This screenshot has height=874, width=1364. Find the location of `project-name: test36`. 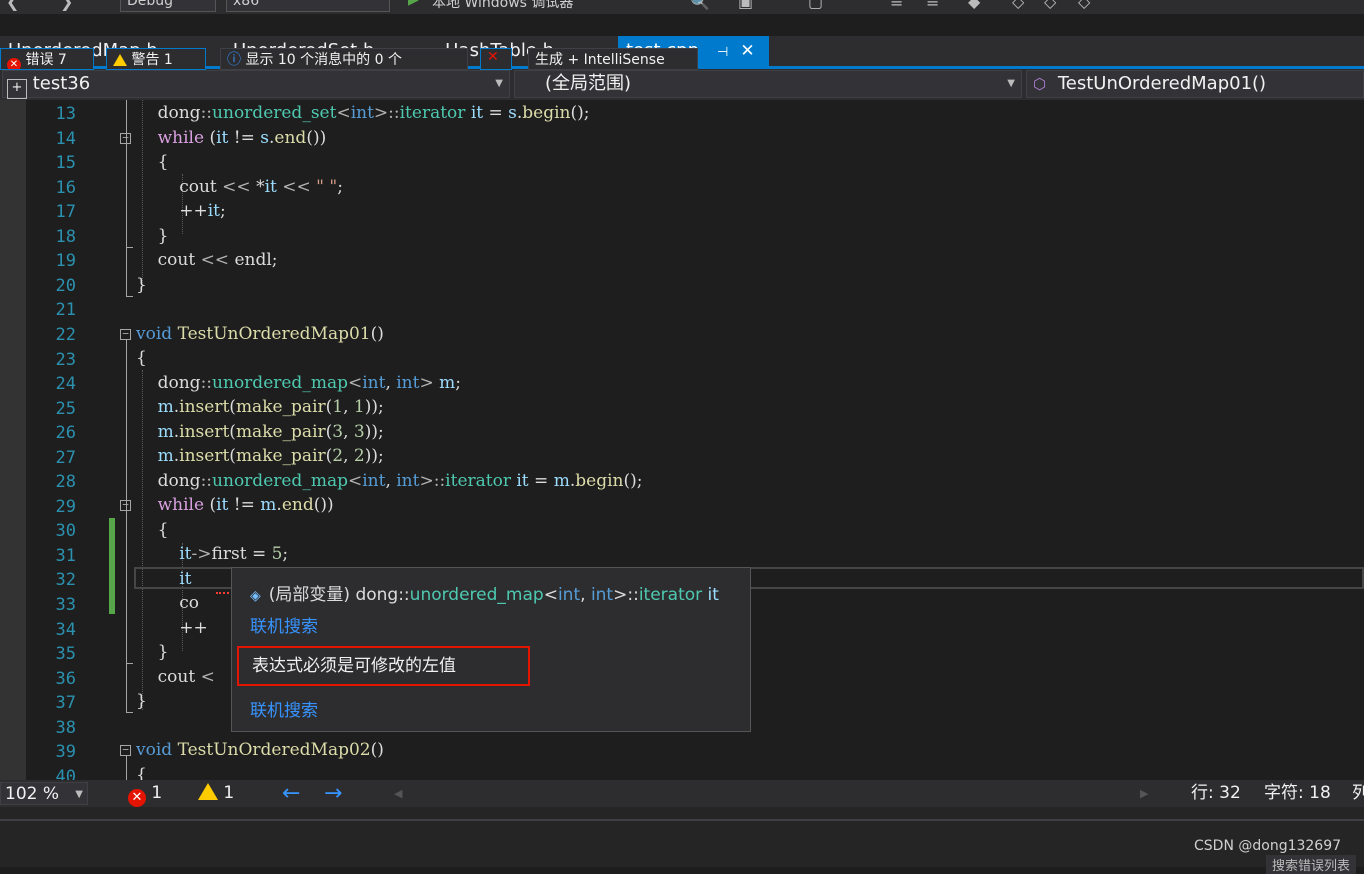

project-name: test36 is located at coordinates (61, 83).